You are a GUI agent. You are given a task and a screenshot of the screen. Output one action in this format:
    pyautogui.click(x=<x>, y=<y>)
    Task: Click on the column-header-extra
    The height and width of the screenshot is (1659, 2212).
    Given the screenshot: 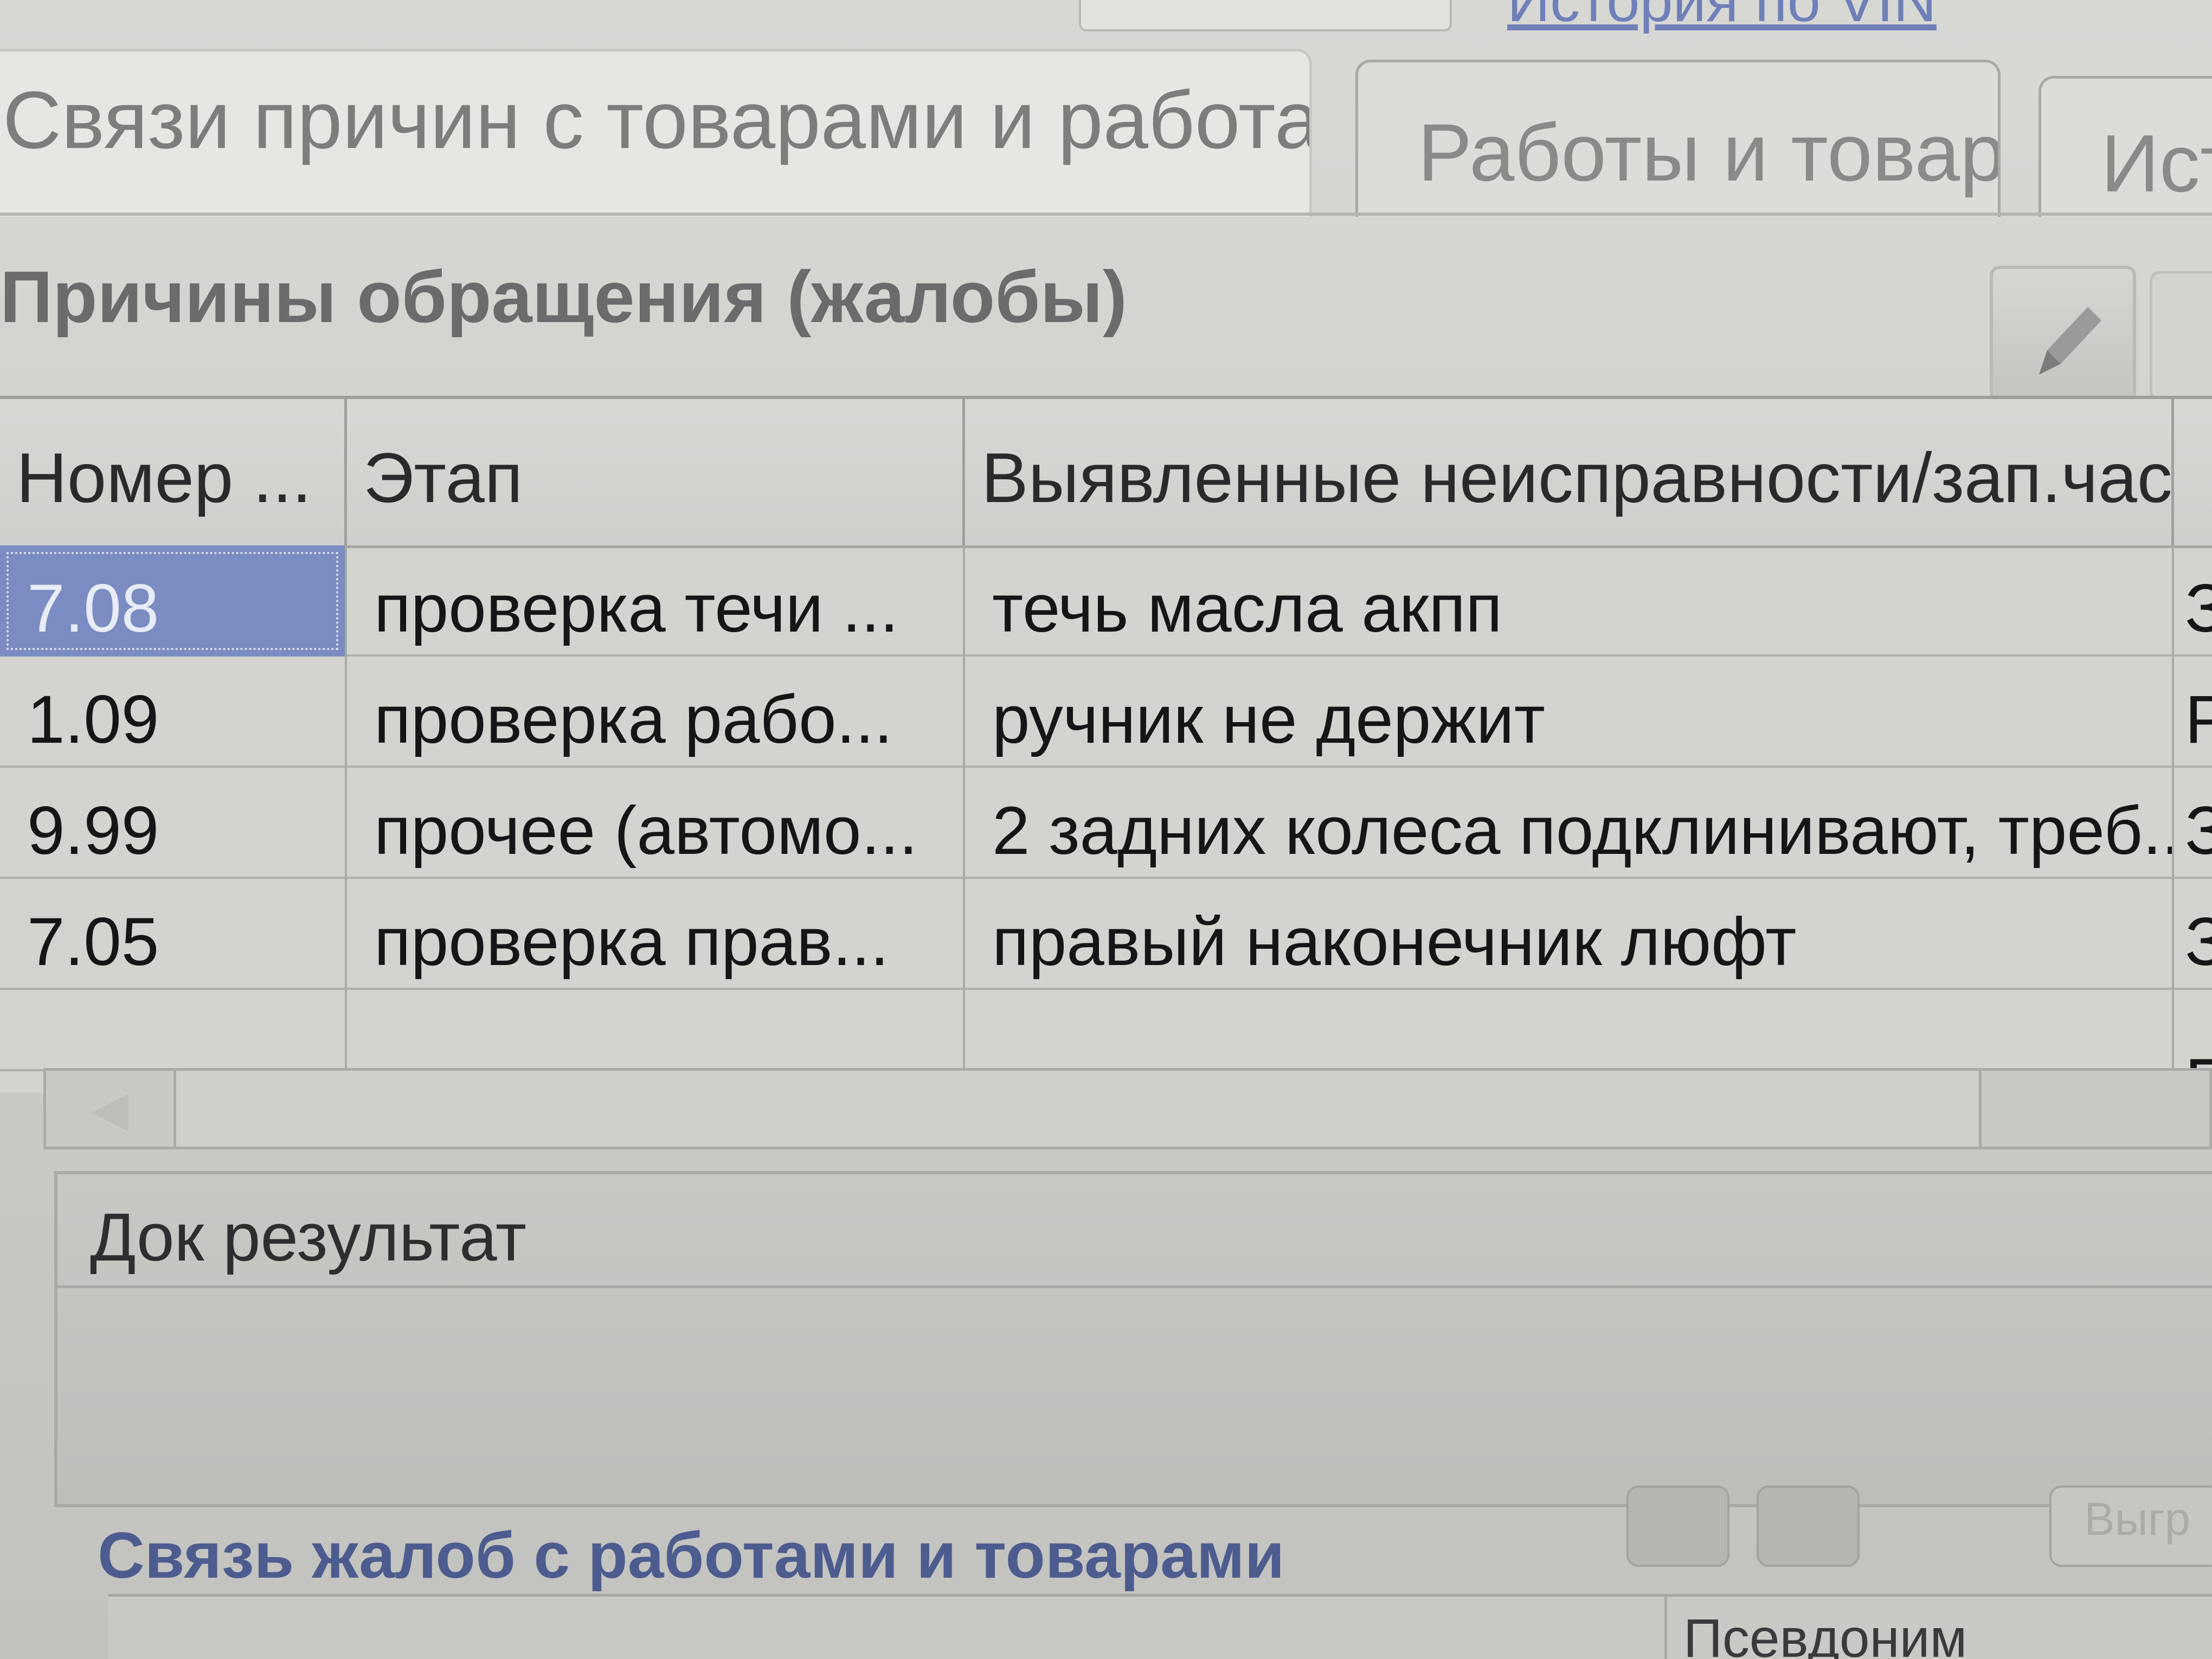 What is the action you would take?
    pyautogui.click(x=2193, y=472)
    